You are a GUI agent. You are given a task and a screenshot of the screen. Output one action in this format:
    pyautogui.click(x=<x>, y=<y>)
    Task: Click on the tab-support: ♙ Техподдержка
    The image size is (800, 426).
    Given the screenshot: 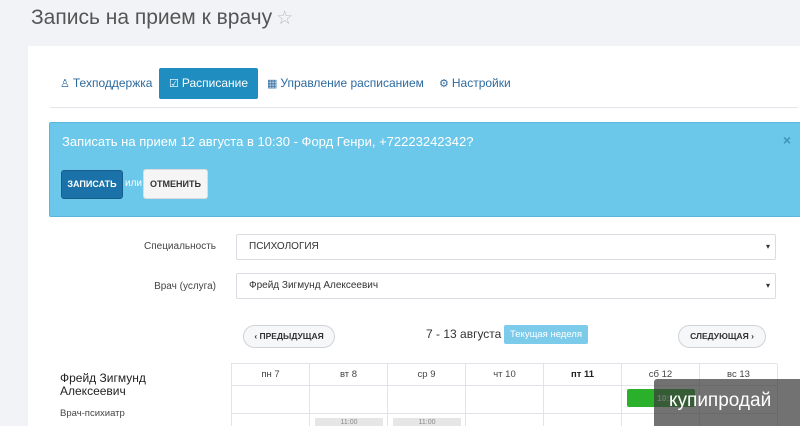 What is the action you would take?
    pyautogui.click(x=106, y=83)
    